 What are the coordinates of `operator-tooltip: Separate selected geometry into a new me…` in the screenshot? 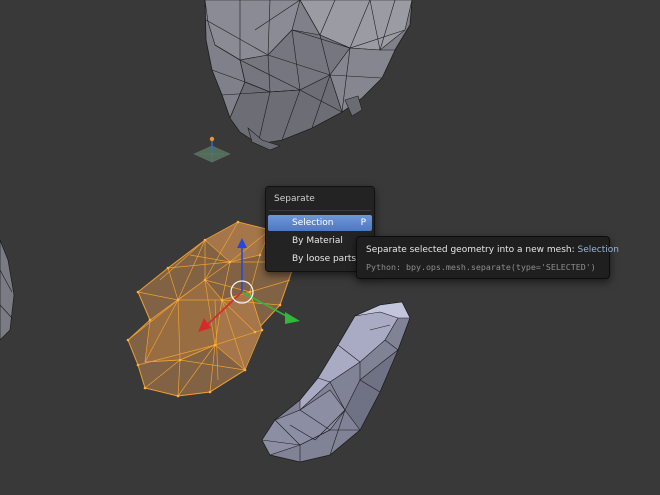 It's located at (487, 257).